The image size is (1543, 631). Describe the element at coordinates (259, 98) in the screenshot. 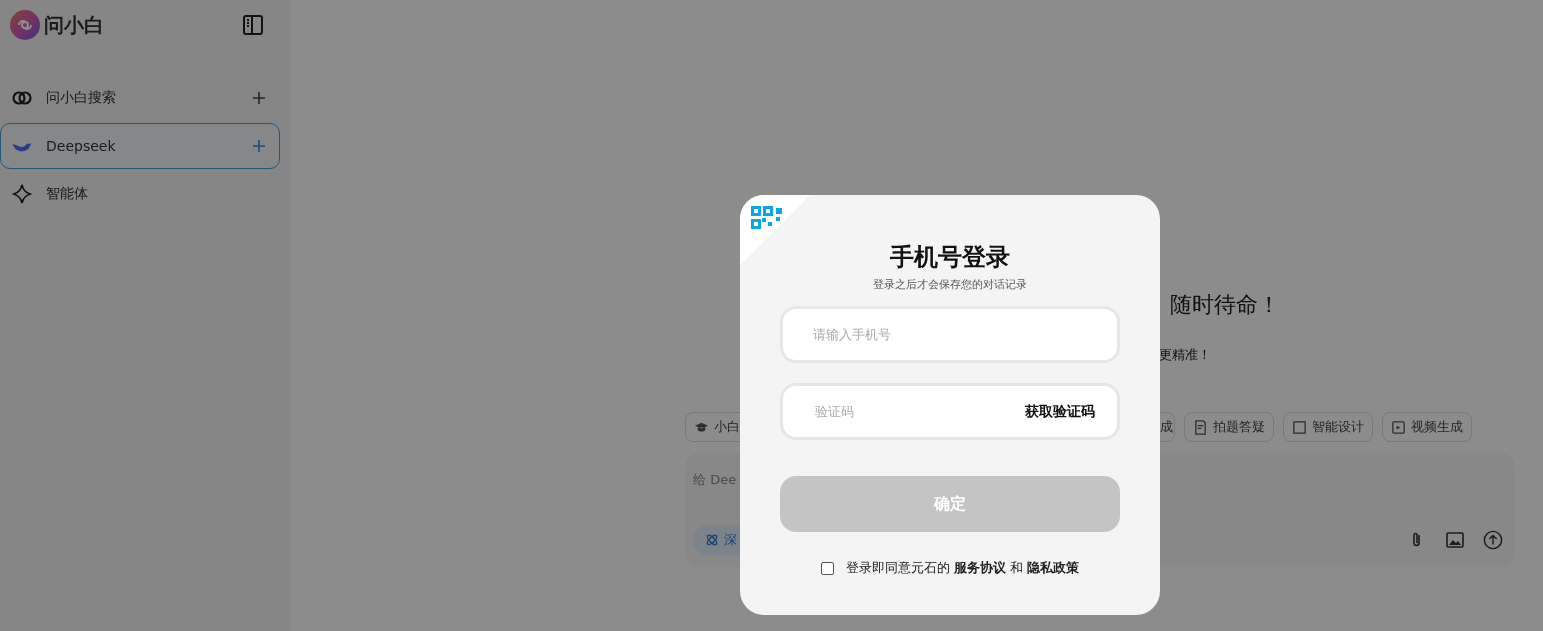

I see `add-icon` at that location.